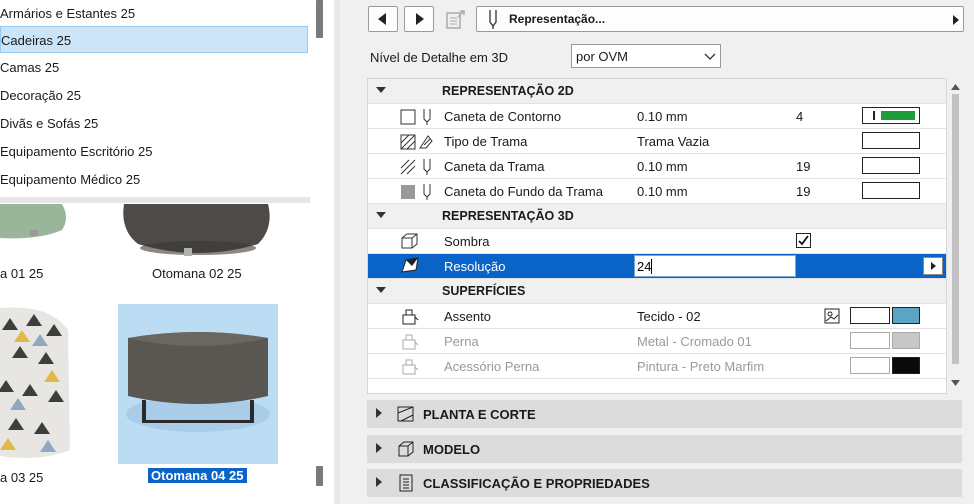 This screenshot has width=974, height=504. I want to click on pen-number: 4, so click(799, 116).